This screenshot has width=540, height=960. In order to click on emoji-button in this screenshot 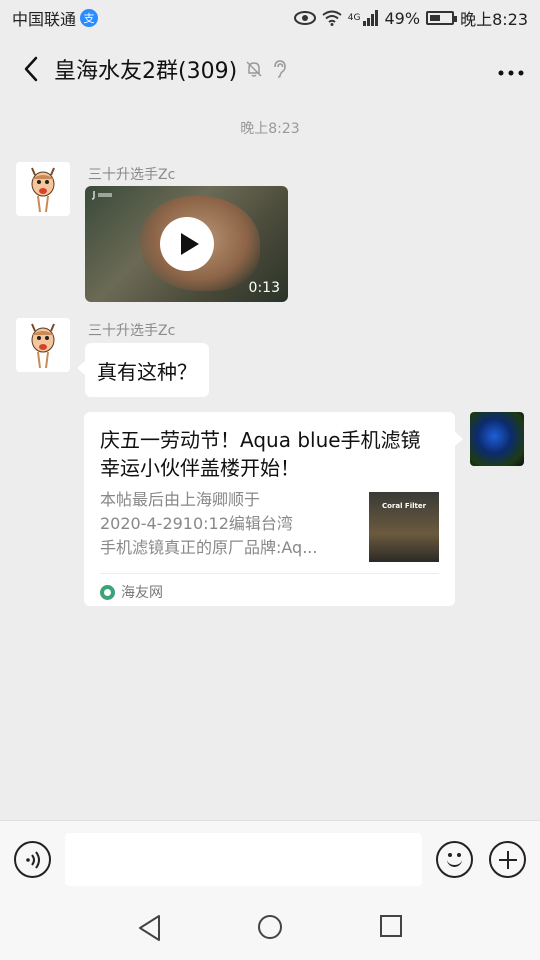, I will do `click(454, 859)`.